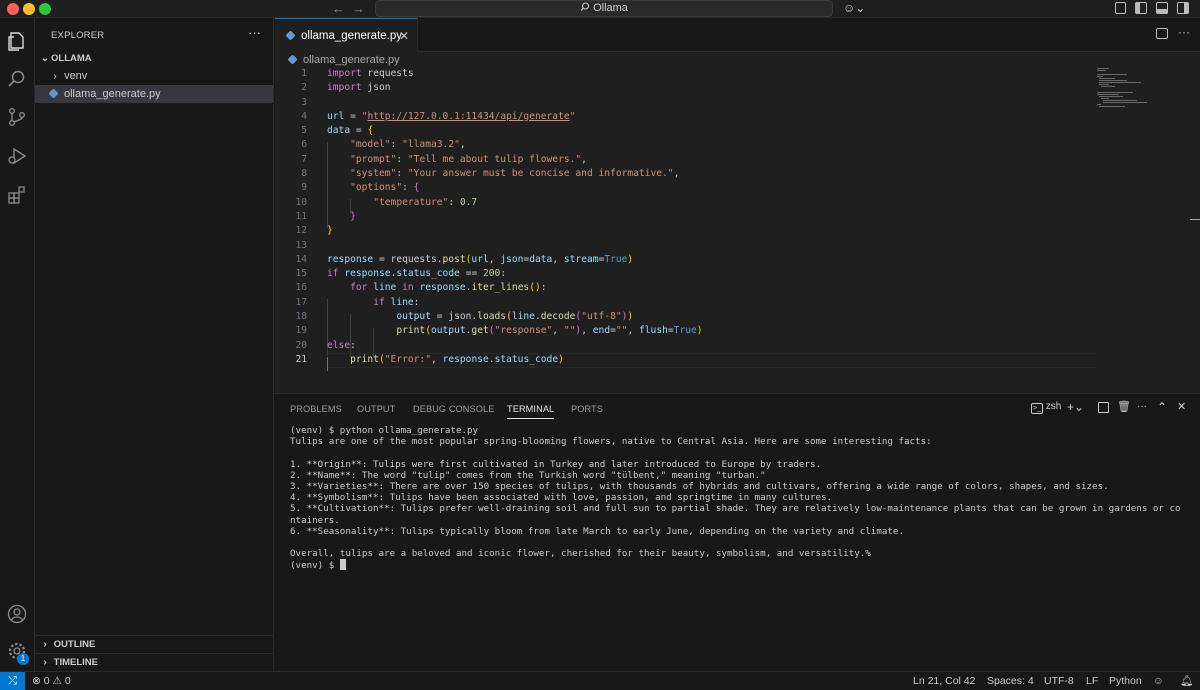  I want to click on warning-count: 0, so click(67, 681).